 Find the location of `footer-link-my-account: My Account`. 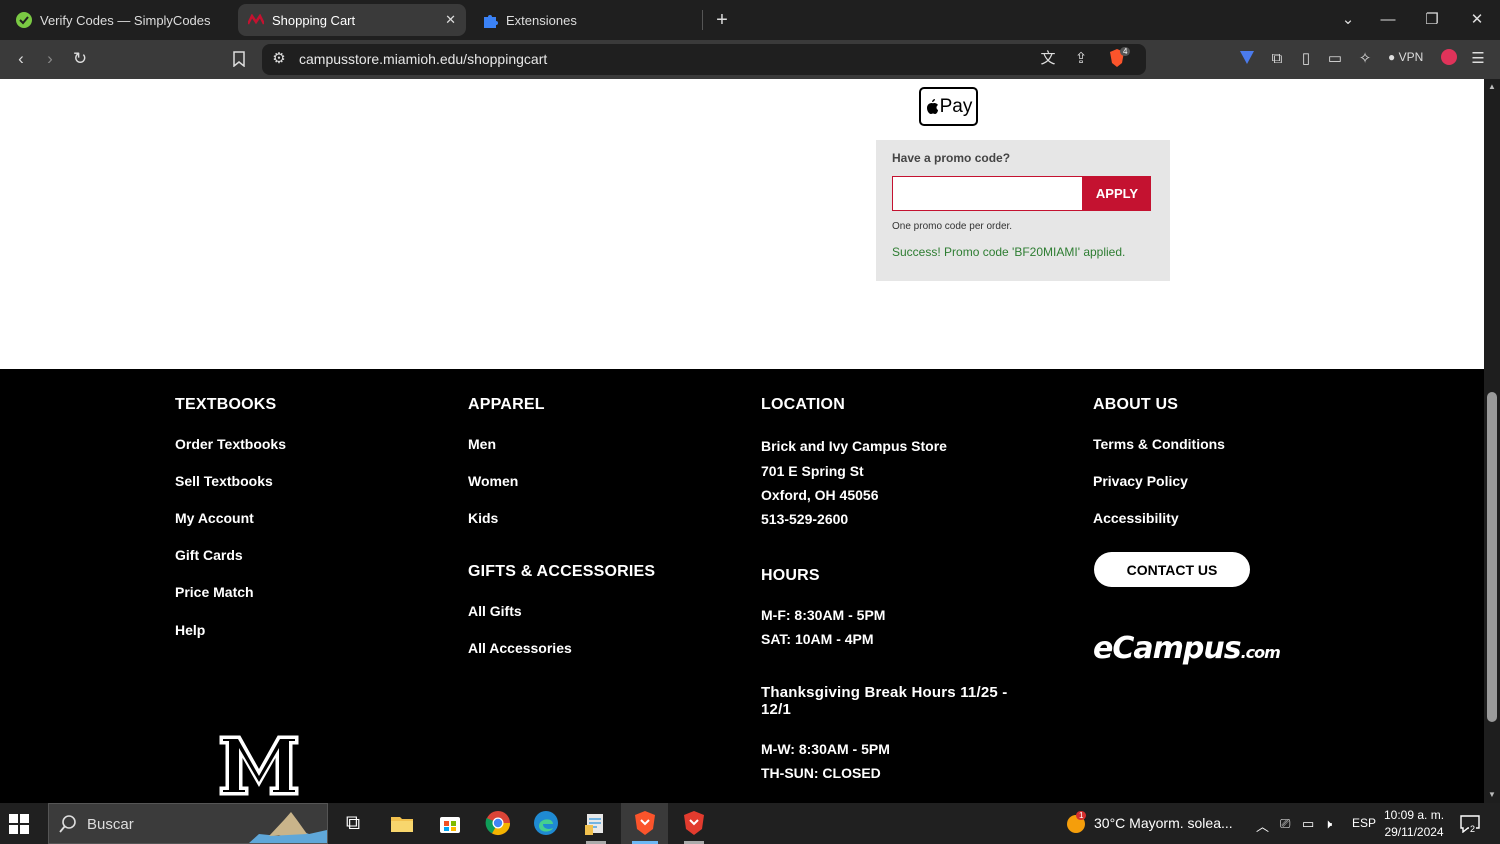

footer-link-my-account: My Account is located at coordinates (214, 518).